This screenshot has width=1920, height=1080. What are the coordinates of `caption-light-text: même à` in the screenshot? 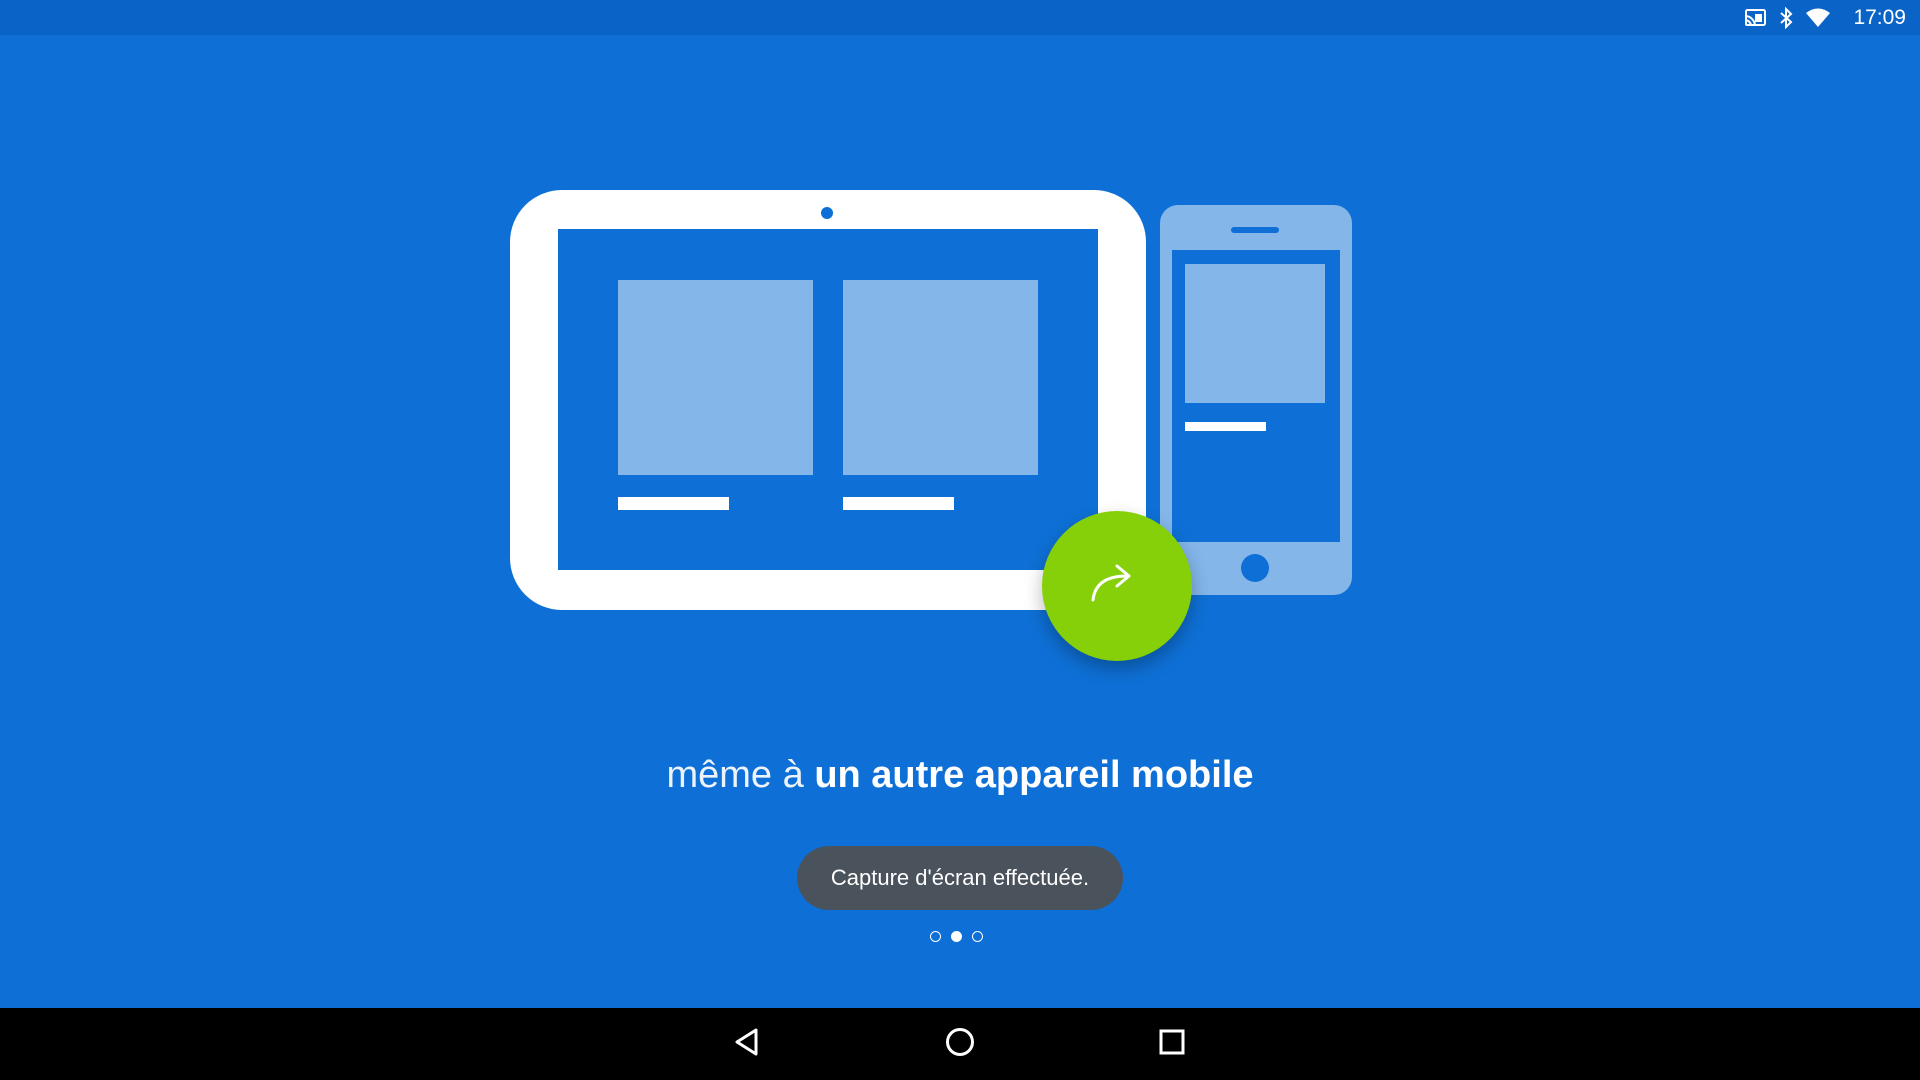 It's located at (735, 775).